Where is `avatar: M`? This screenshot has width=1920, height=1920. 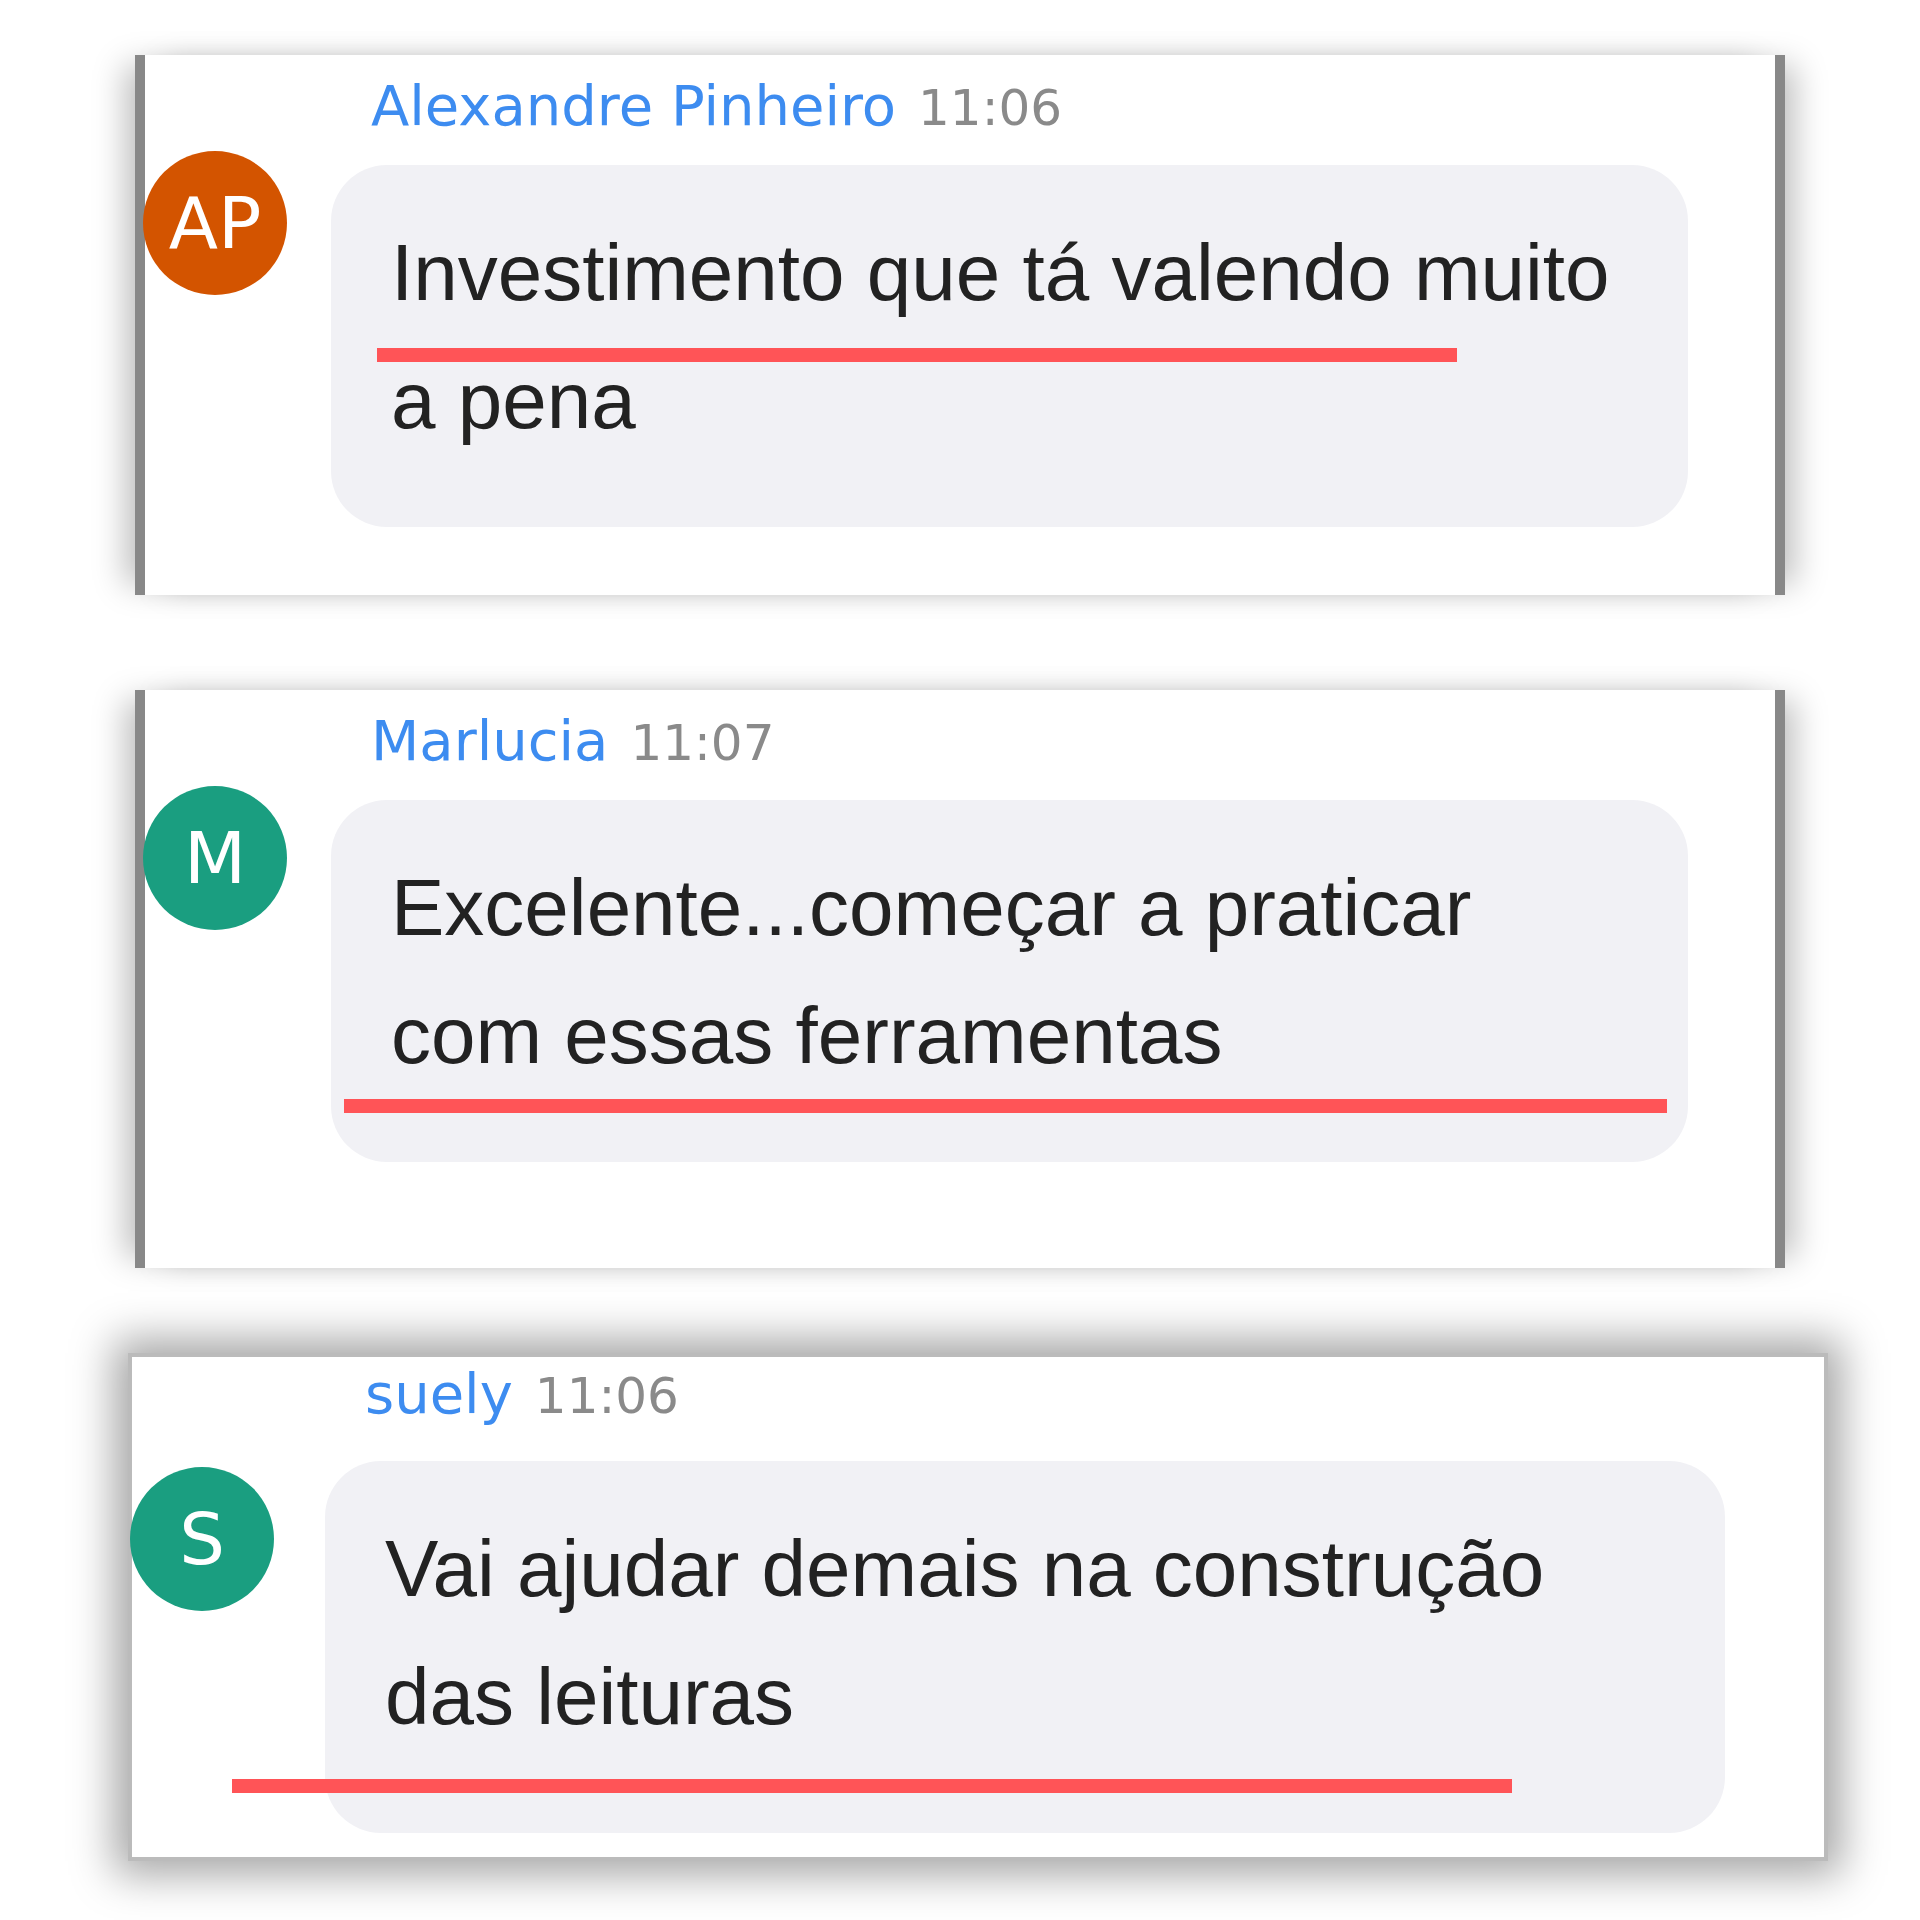 avatar: M is located at coordinates (215, 858).